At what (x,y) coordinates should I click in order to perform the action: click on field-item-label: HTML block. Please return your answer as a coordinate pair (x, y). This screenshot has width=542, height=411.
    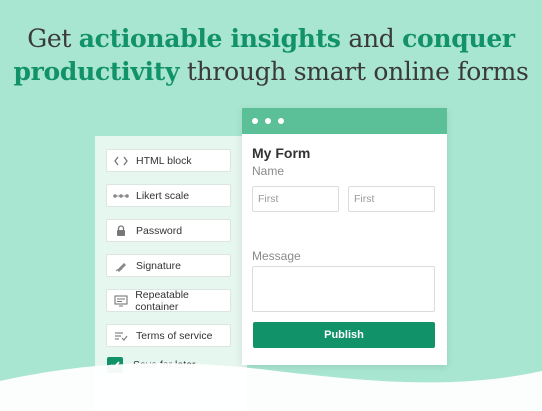
    Looking at the image, I should click on (164, 160).